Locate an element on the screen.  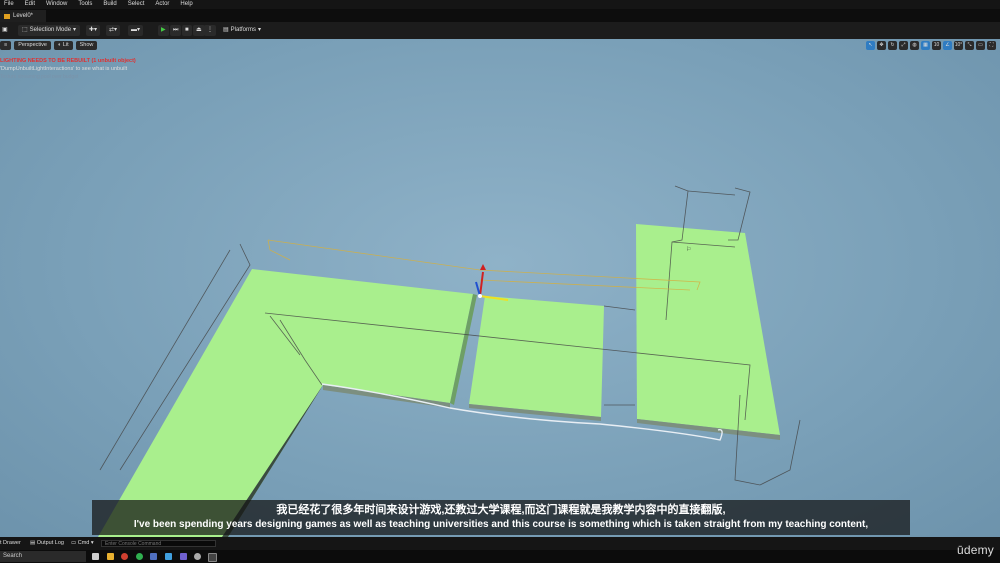
platforms-label: Platforms is located at coordinates (243, 30).